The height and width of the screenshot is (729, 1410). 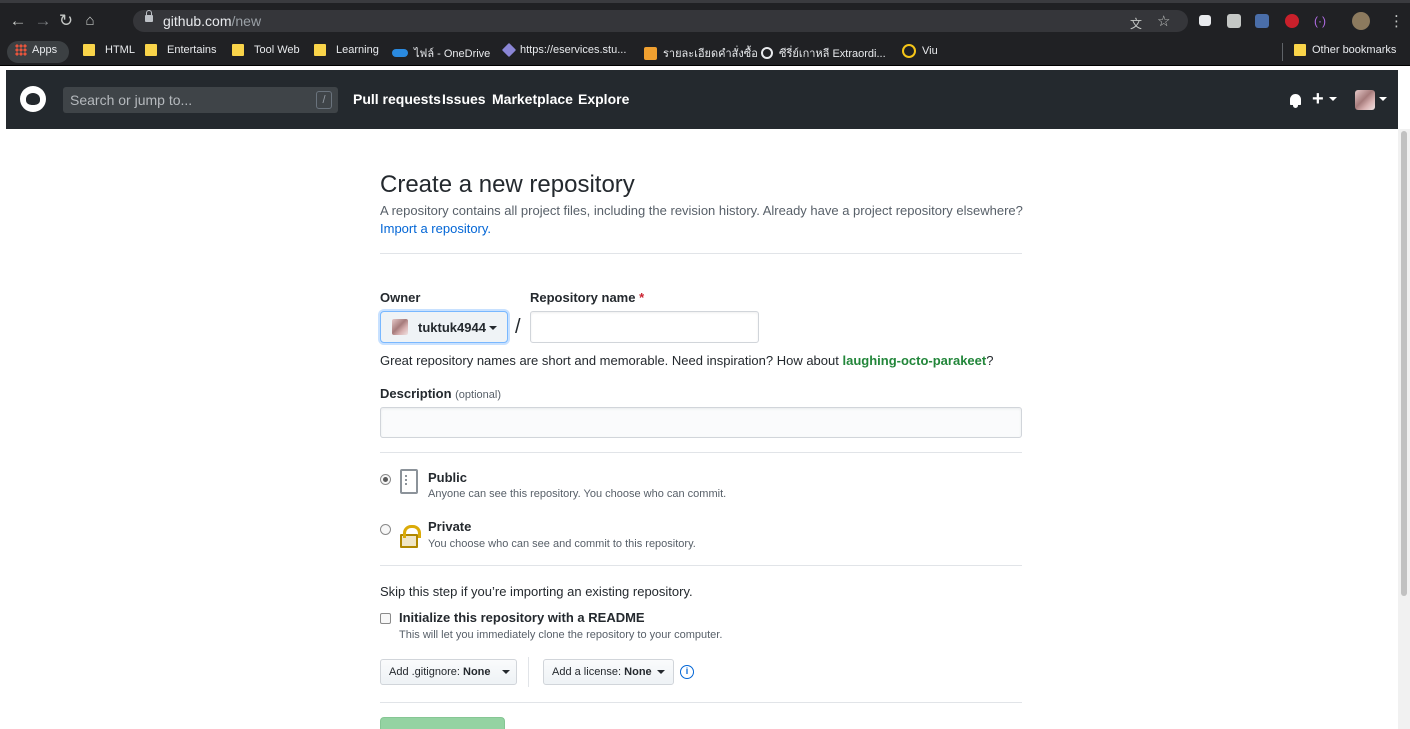 I want to click on menu-icon: ⋮, so click(x=1396, y=21).